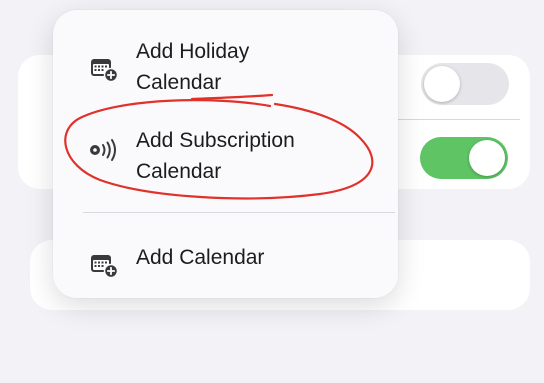 This screenshot has height=383, width=544. What do you see at coordinates (464, 158) in the screenshot?
I see `toggle-switch-on` at bounding box center [464, 158].